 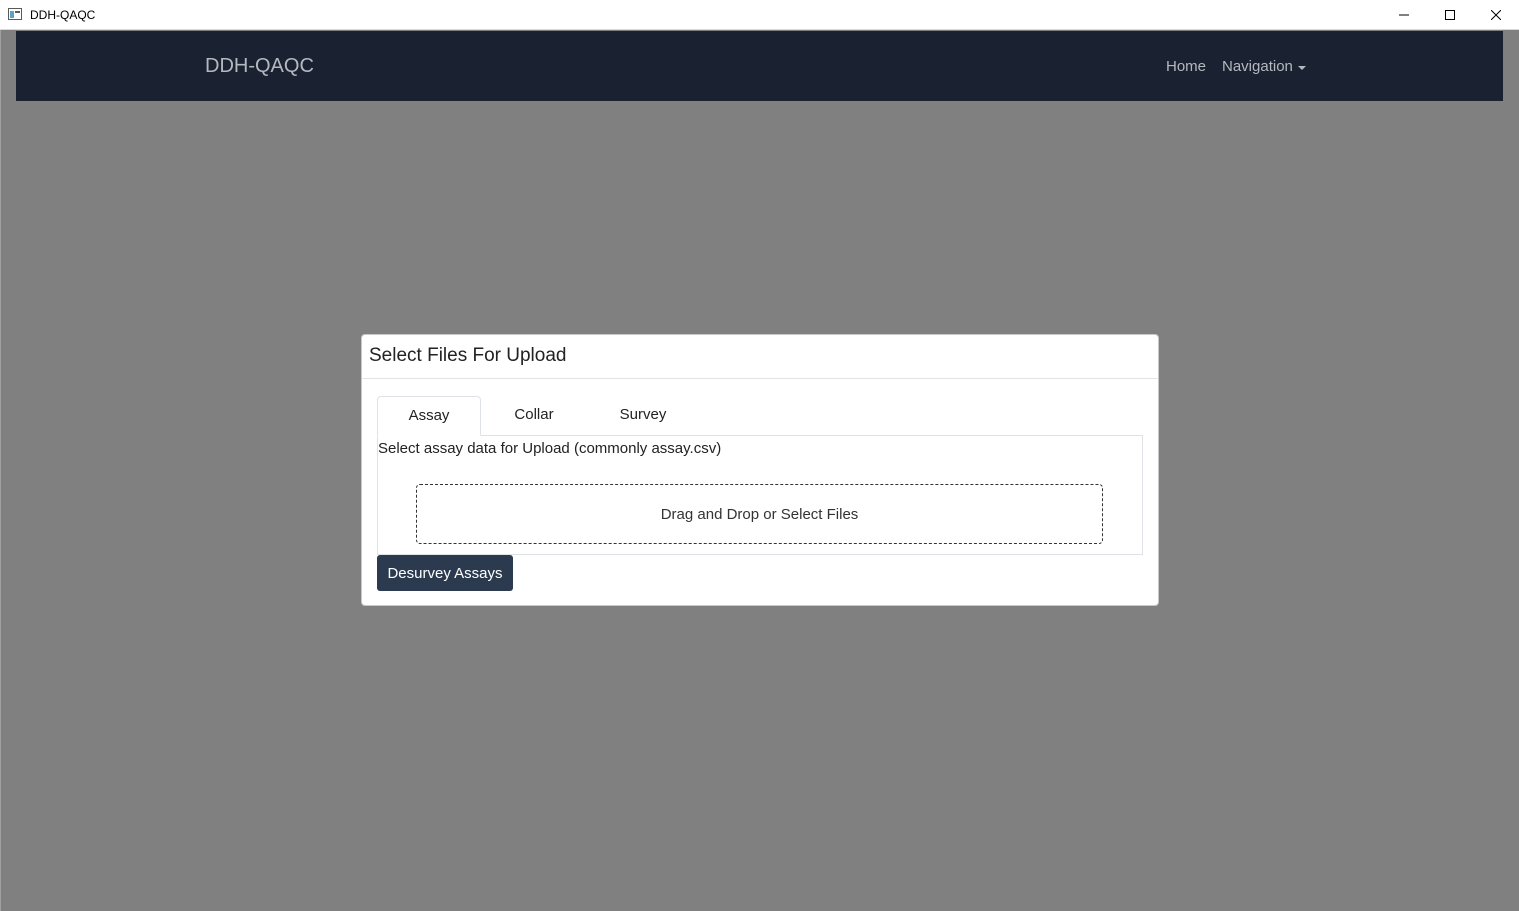 What do you see at coordinates (534, 416) in the screenshot?
I see `tab-collar: Collar` at bounding box center [534, 416].